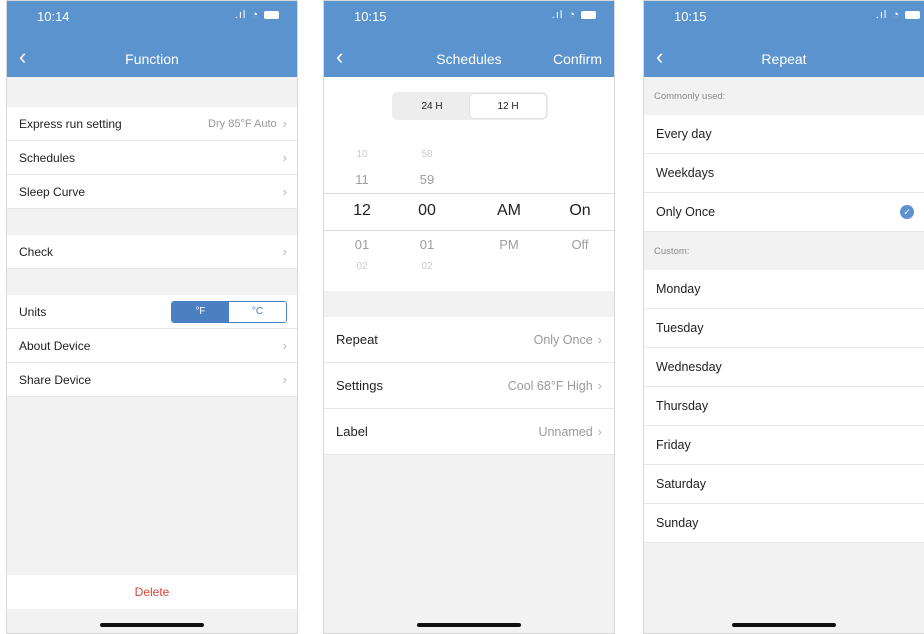  I want to click on repeat-row: Repeat Only Once ›, so click(469, 340).